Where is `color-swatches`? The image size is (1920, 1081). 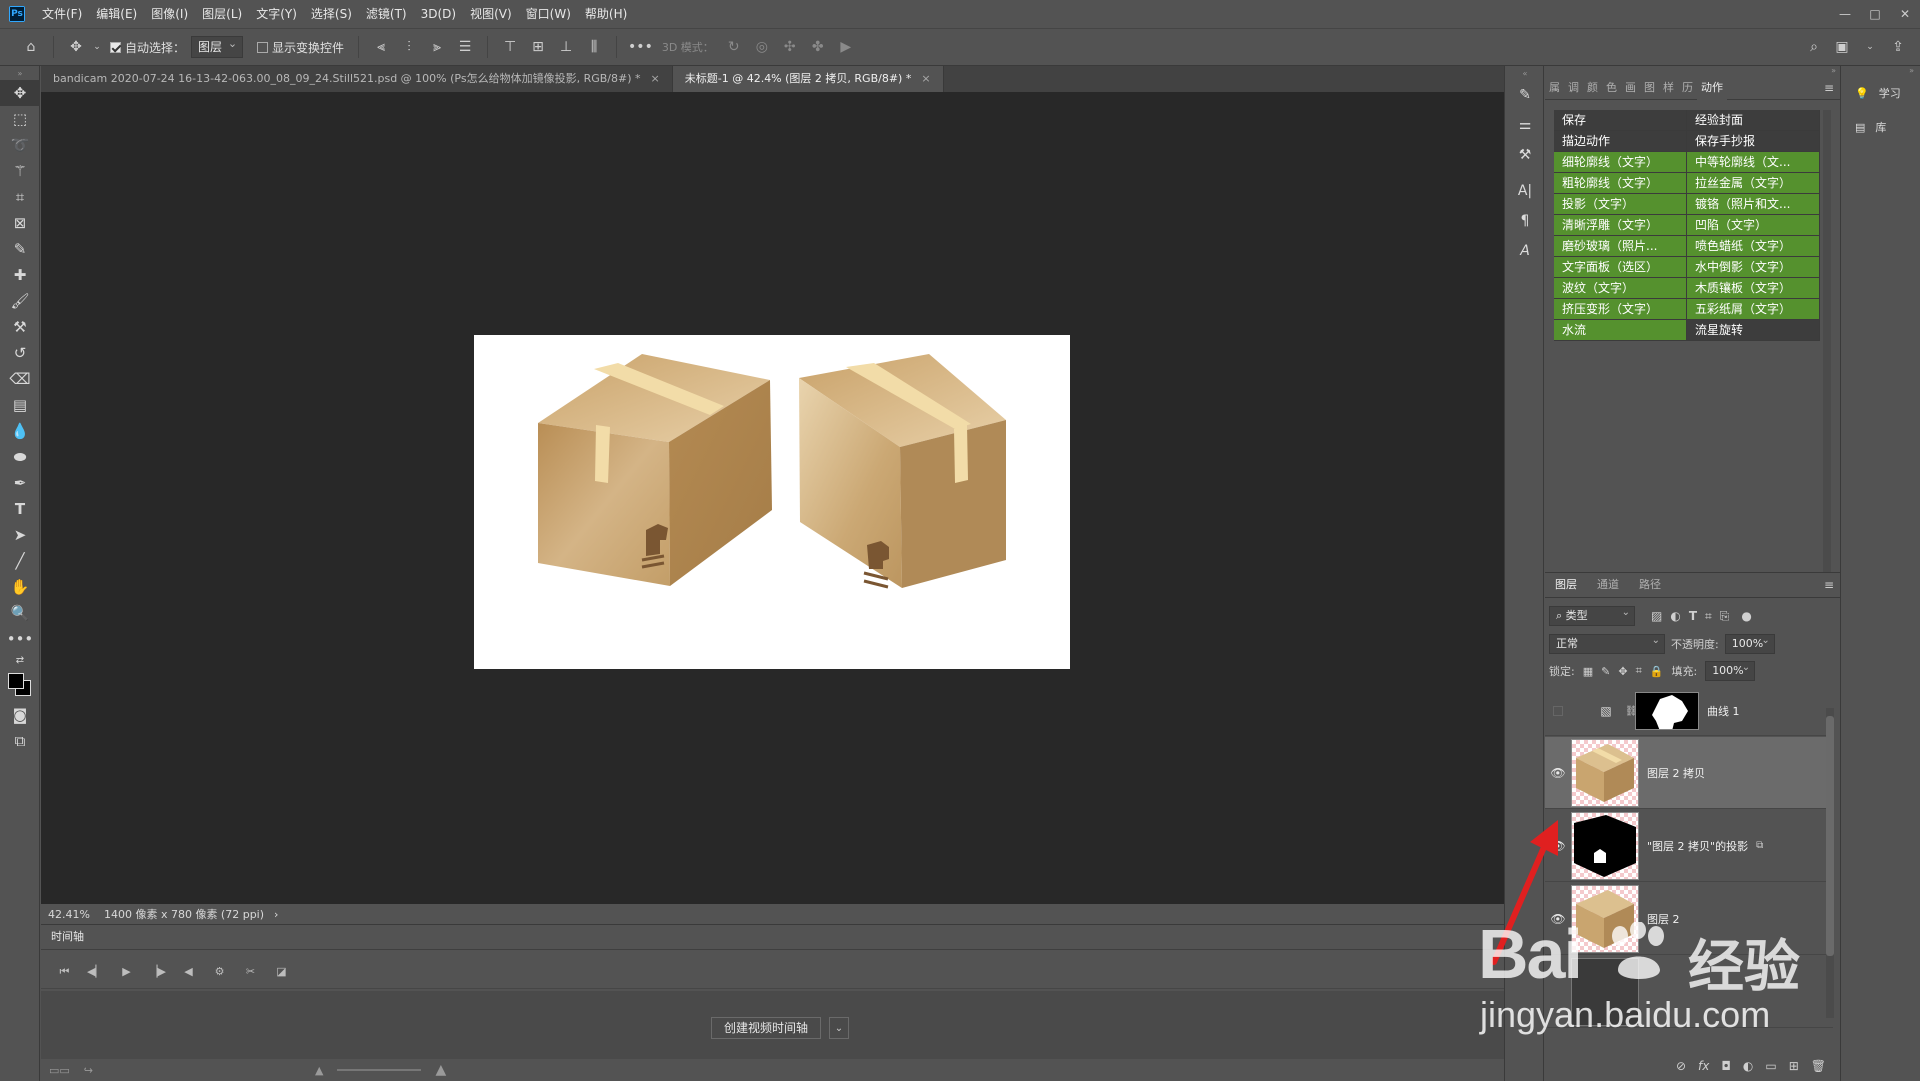
color-swatches is located at coordinates (20, 685).